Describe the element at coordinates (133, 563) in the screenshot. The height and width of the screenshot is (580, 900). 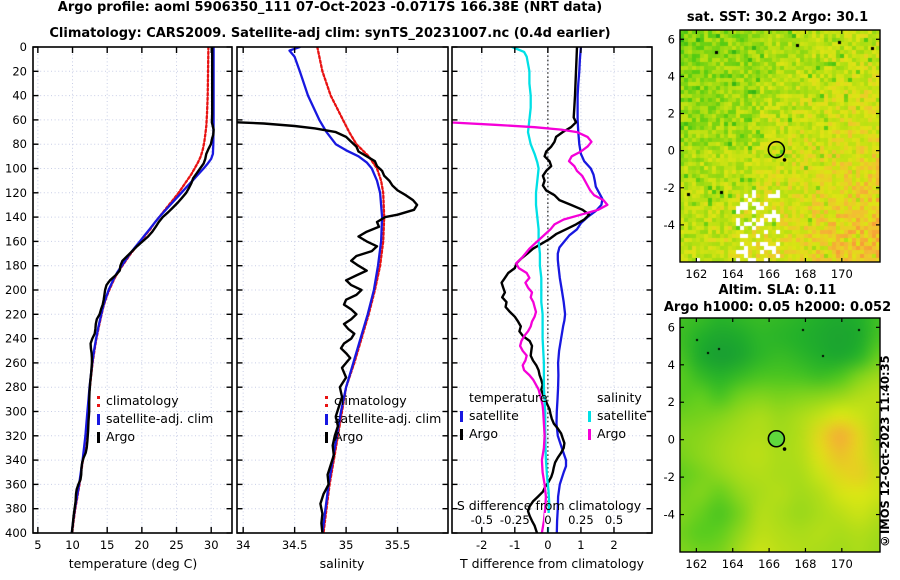
I see `temperature-axis-label: temperature (deg C)` at that location.